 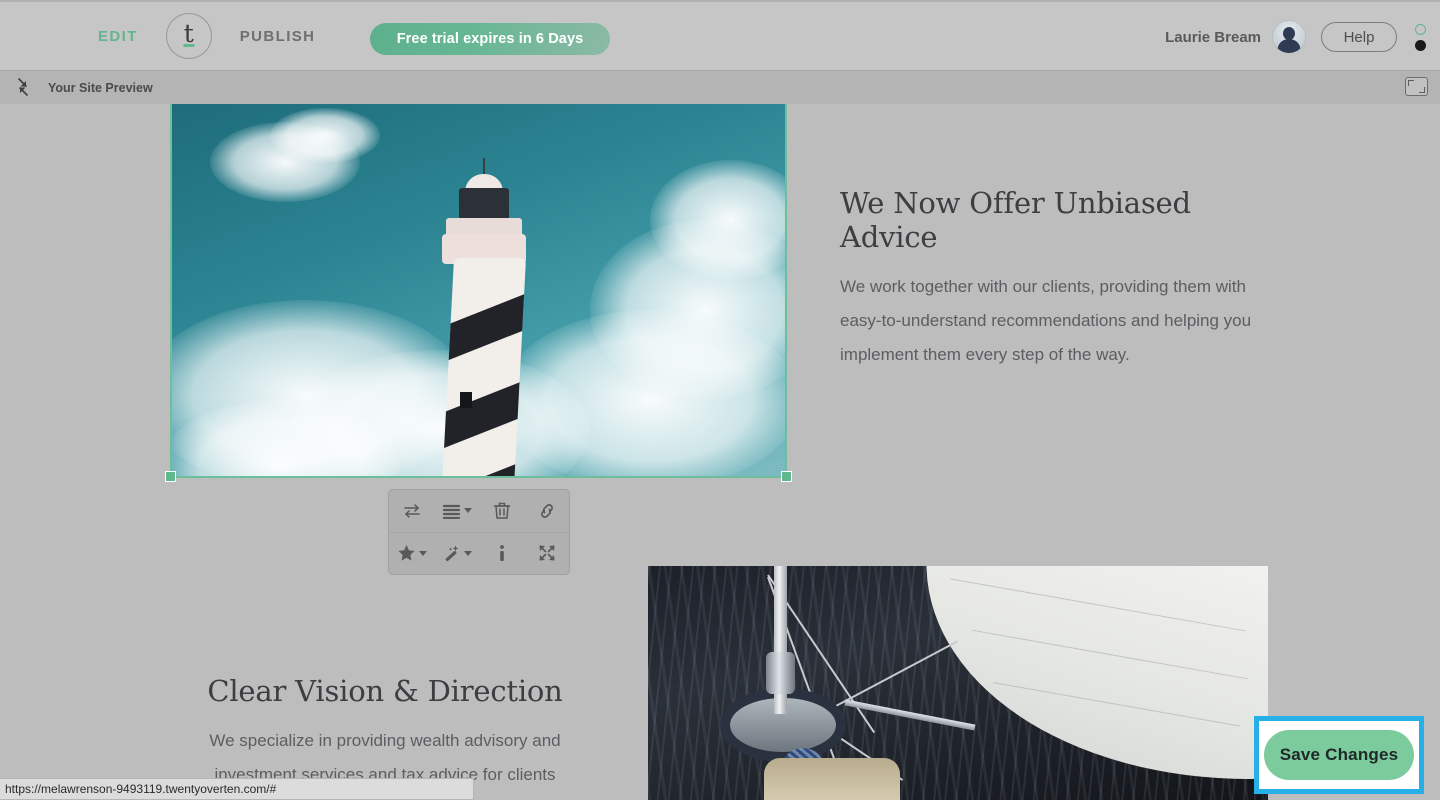 What do you see at coordinates (100, 87) in the screenshot?
I see `site-preview-label: Your Site Preview` at bounding box center [100, 87].